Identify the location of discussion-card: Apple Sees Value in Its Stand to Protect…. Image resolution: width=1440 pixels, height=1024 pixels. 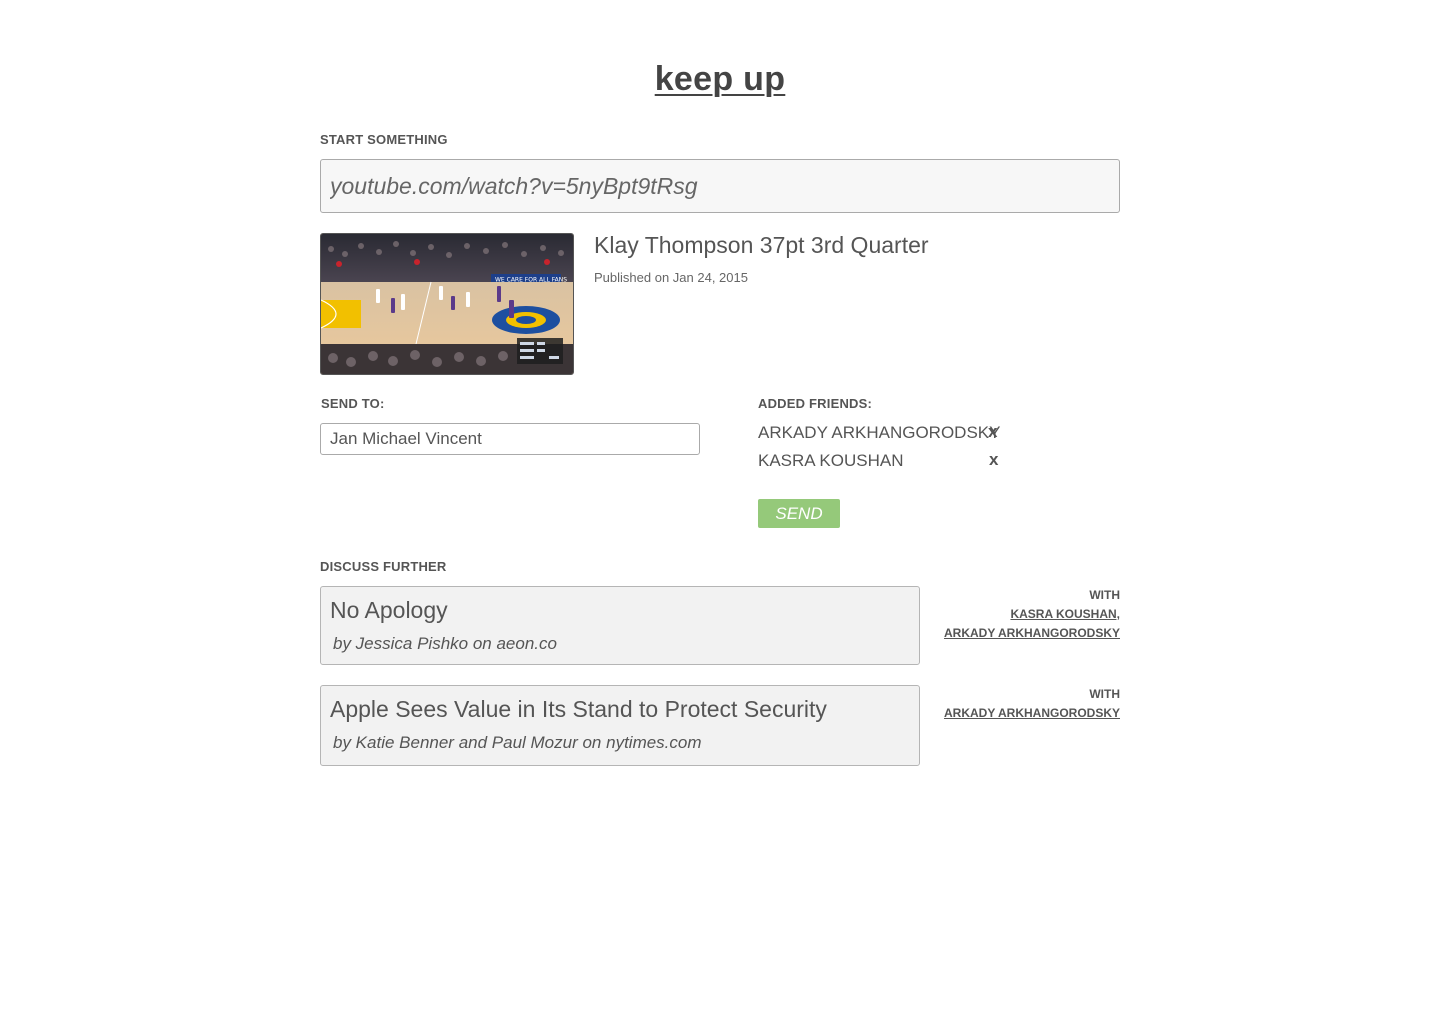
(620, 725).